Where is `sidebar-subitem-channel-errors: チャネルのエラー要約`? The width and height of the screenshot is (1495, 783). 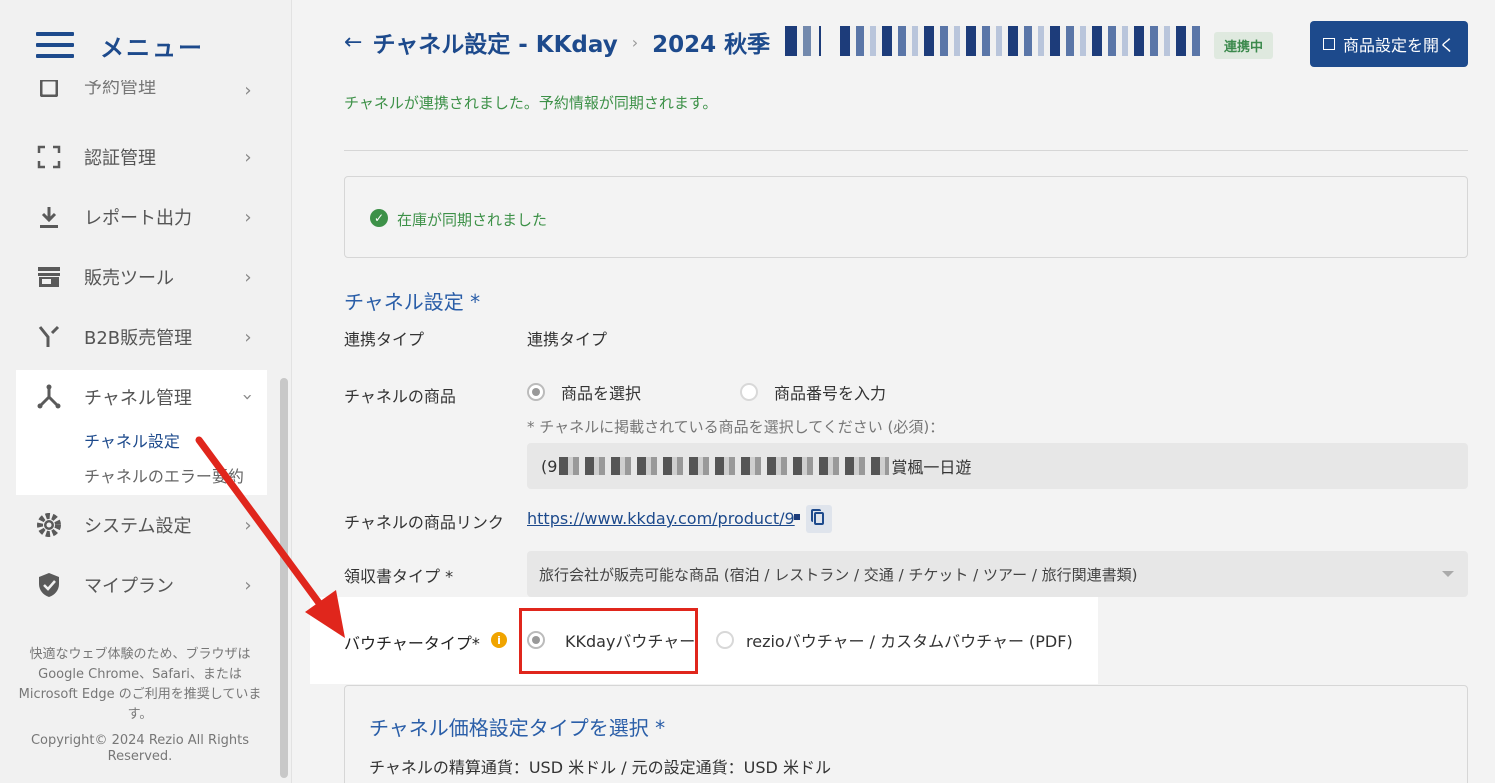 sidebar-subitem-channel-errors: チャネルのエラー要約 is located at coordinates (164, 475).